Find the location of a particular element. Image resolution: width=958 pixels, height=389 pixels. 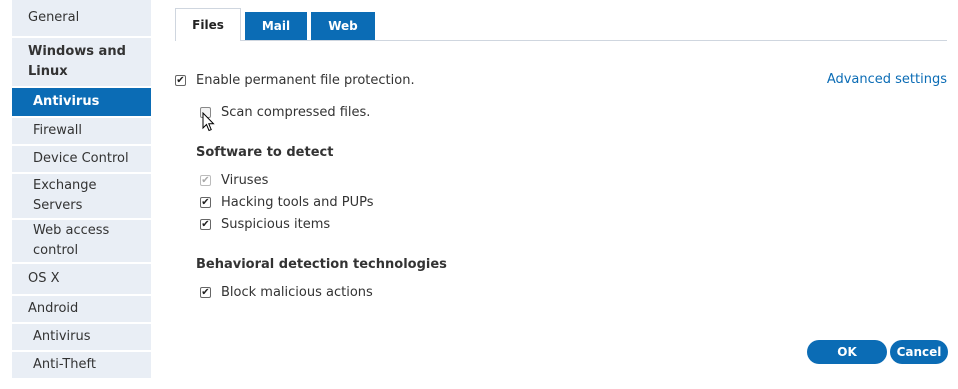

nav-web-access-control-label: Web access control is located at coordinates (71, 240).